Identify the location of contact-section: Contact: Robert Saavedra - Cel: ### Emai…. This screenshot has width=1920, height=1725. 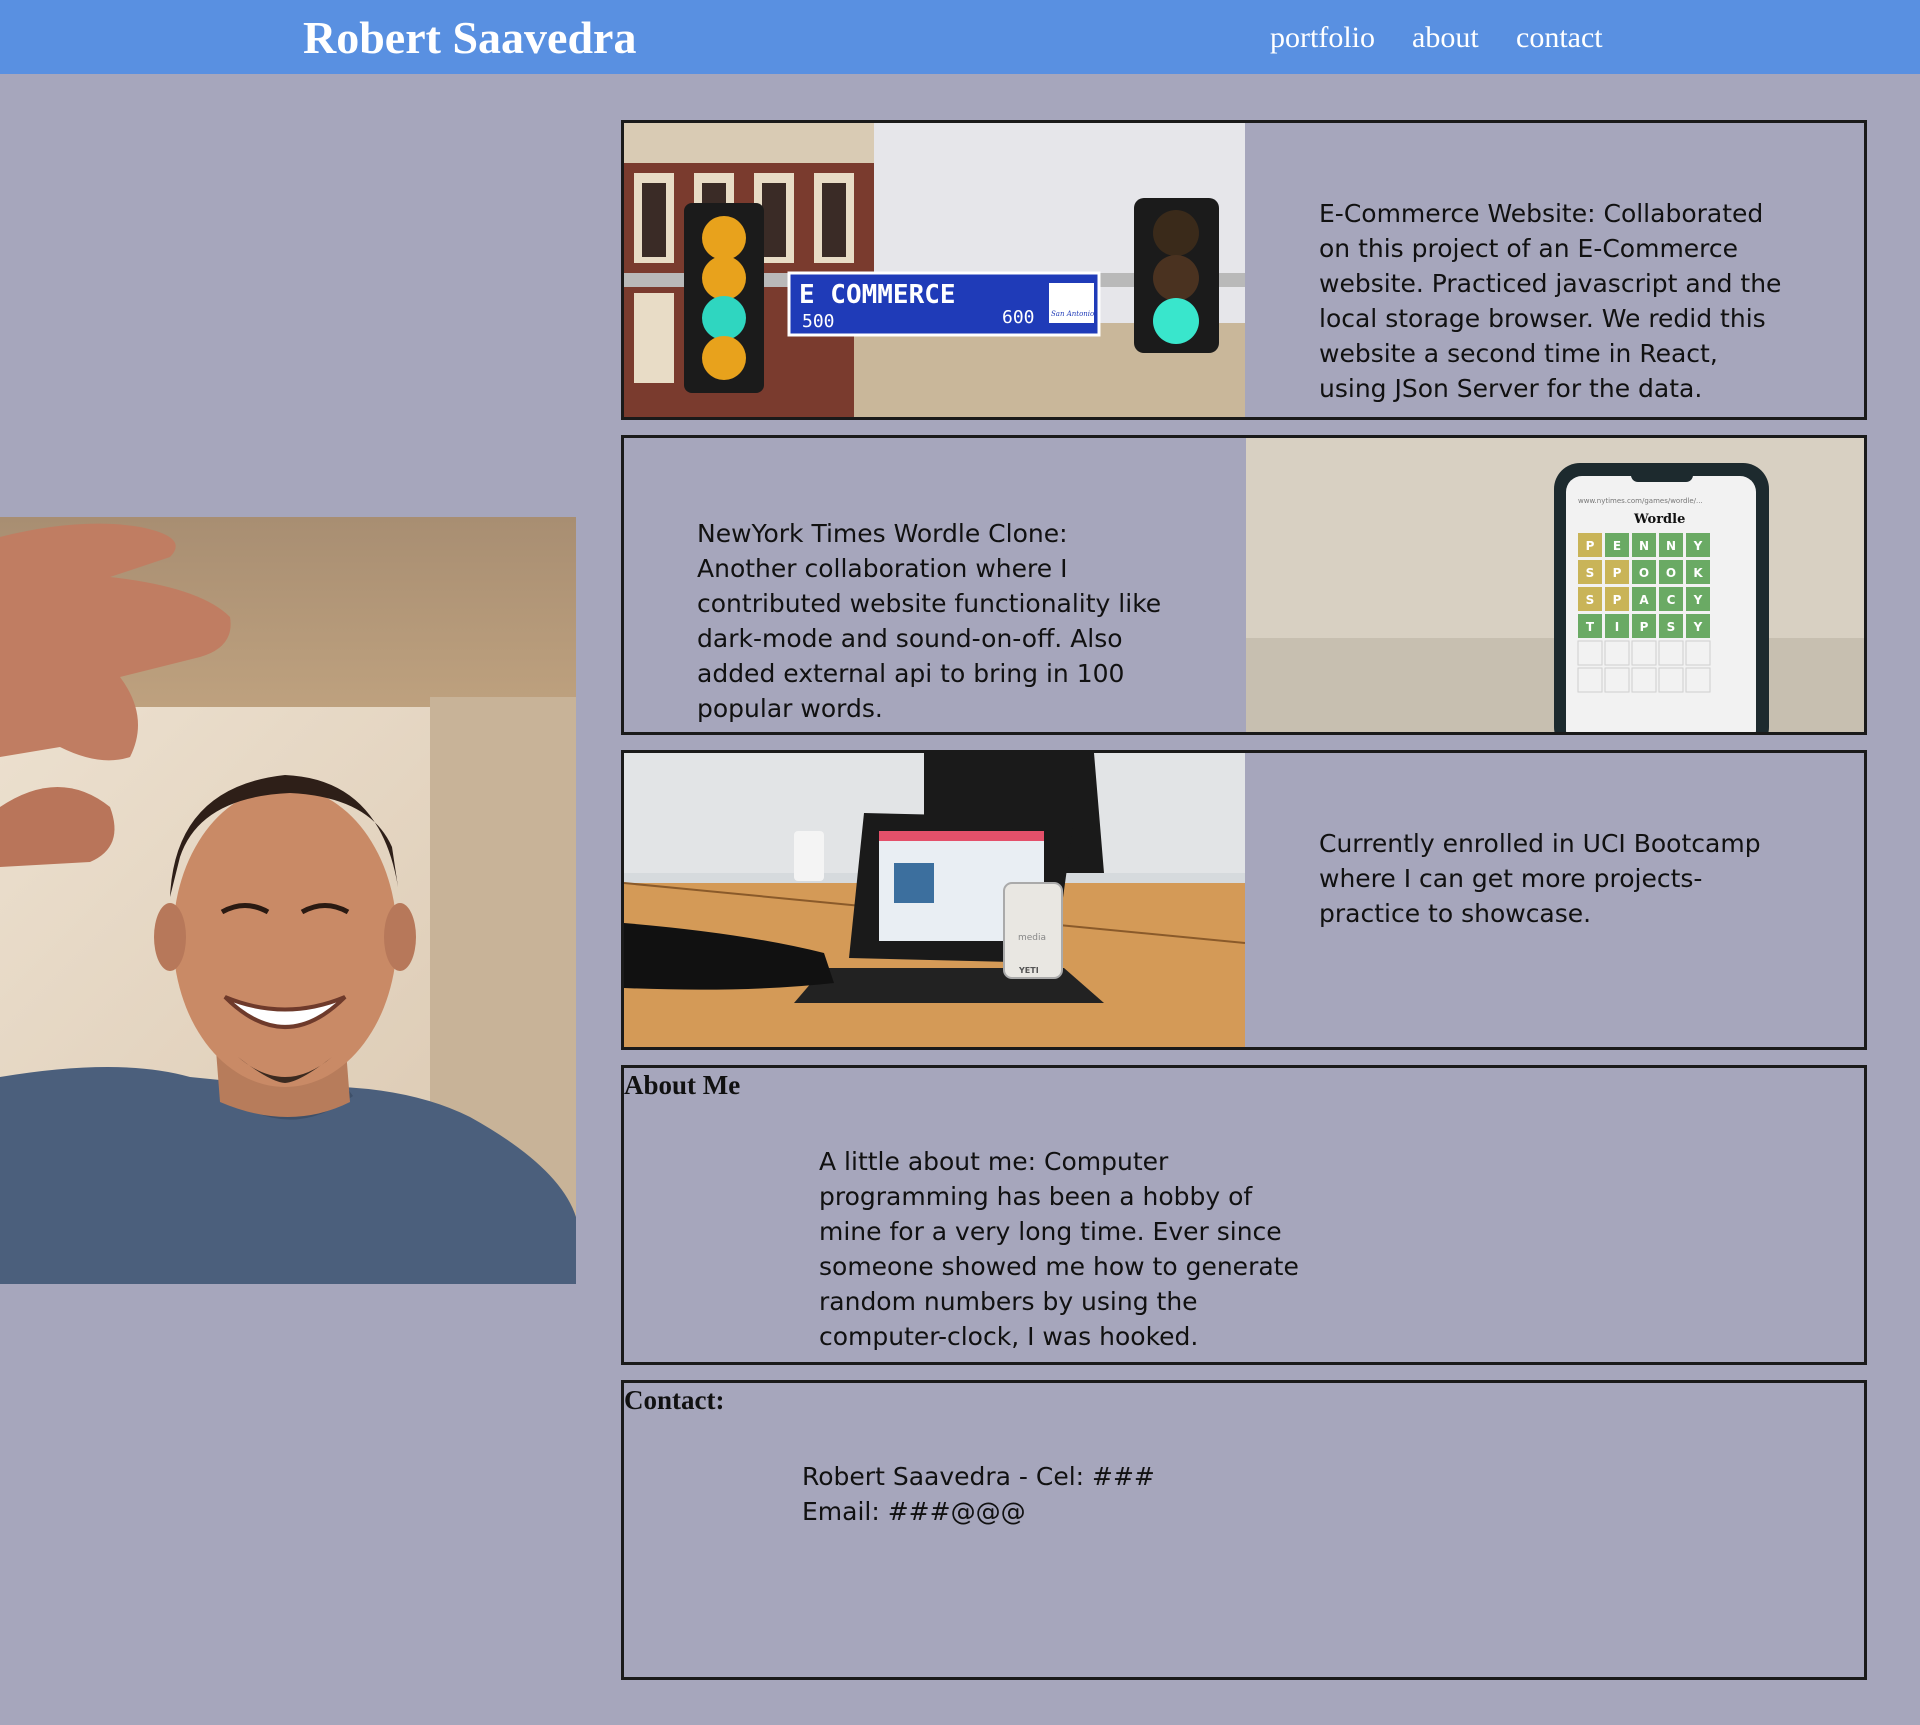
(1244, 1530).